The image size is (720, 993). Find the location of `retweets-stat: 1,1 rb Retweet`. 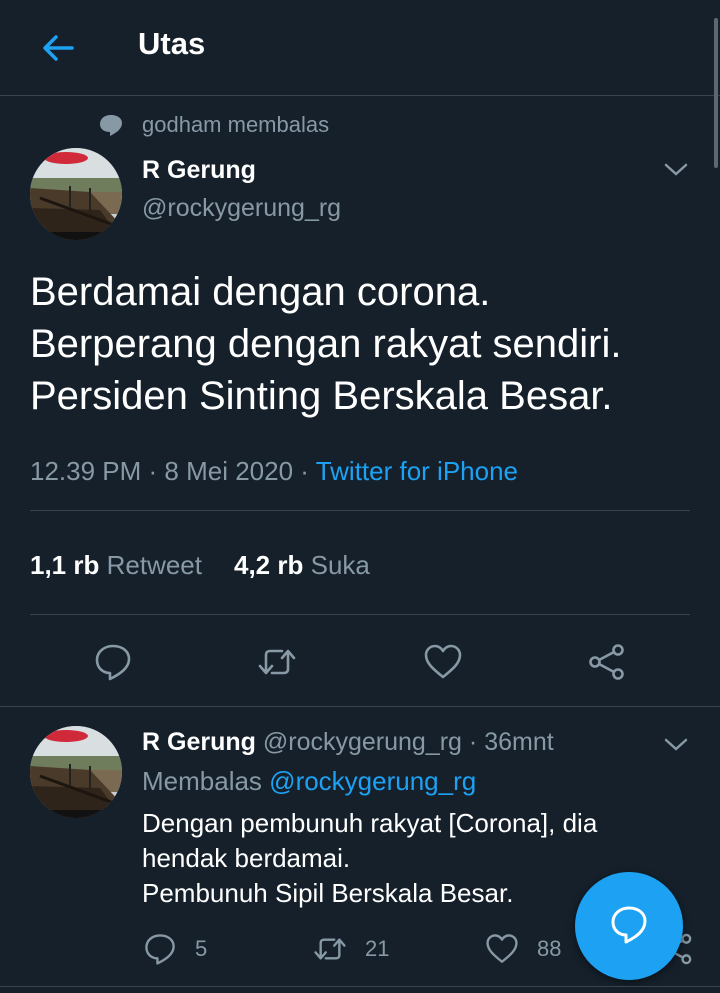

retweets-stat: 1,1 rb Retweet is located at coordinates (116, 565).